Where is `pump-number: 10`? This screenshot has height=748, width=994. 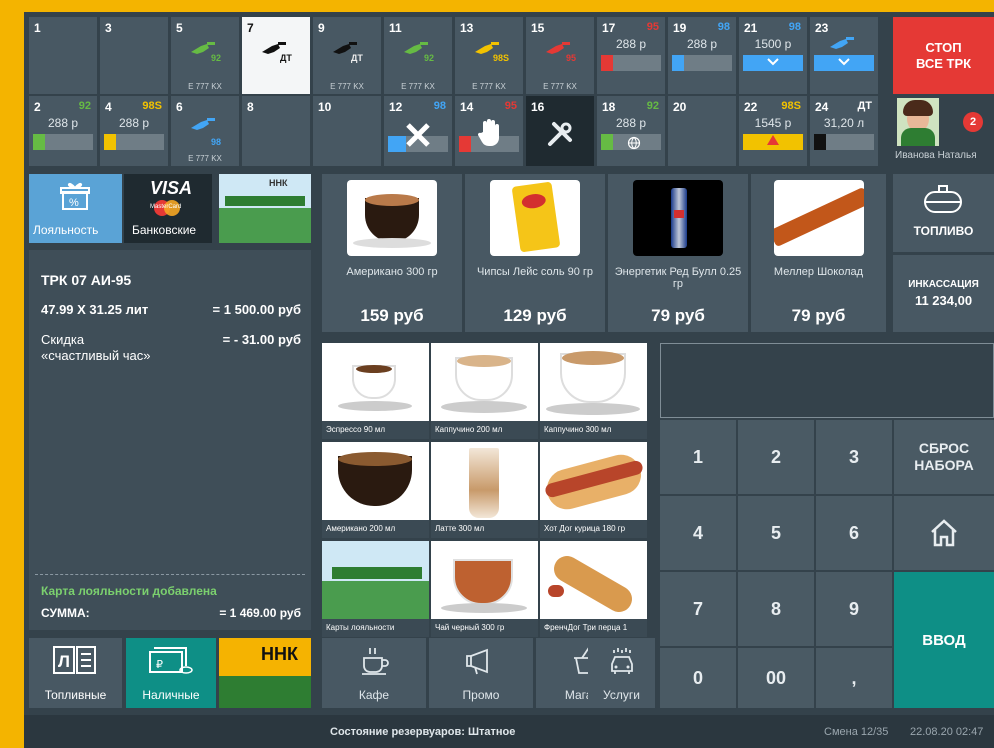
pump-number: 10 is located at coordinates (325, 107).